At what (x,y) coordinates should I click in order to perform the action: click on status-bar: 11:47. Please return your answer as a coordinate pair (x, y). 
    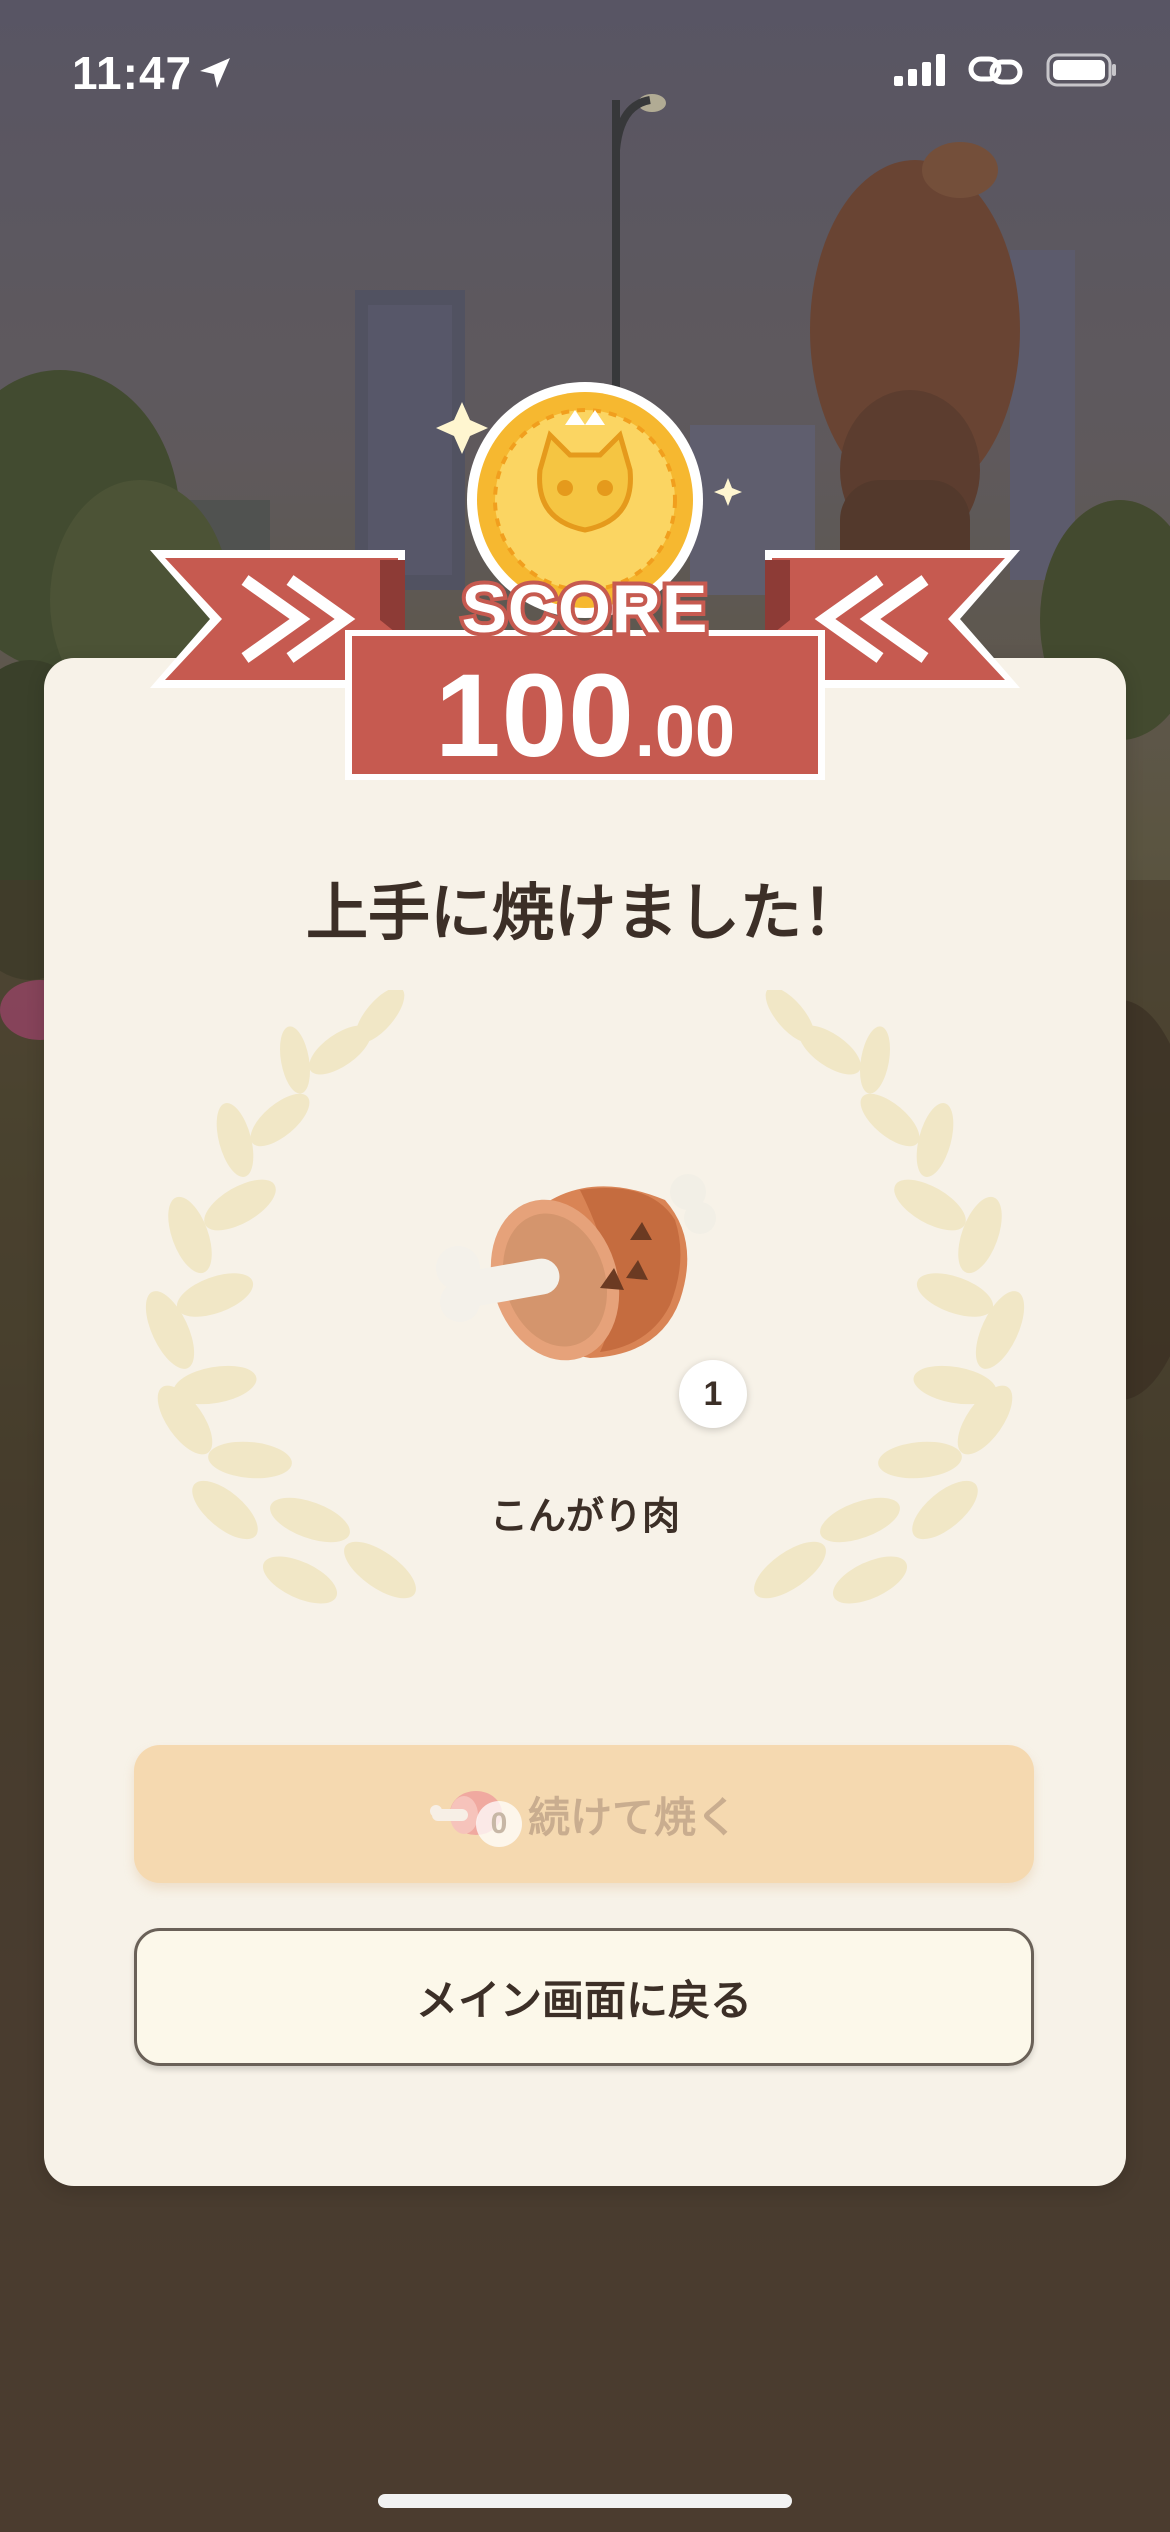
    Looking at the image, I should click on (585, 70).